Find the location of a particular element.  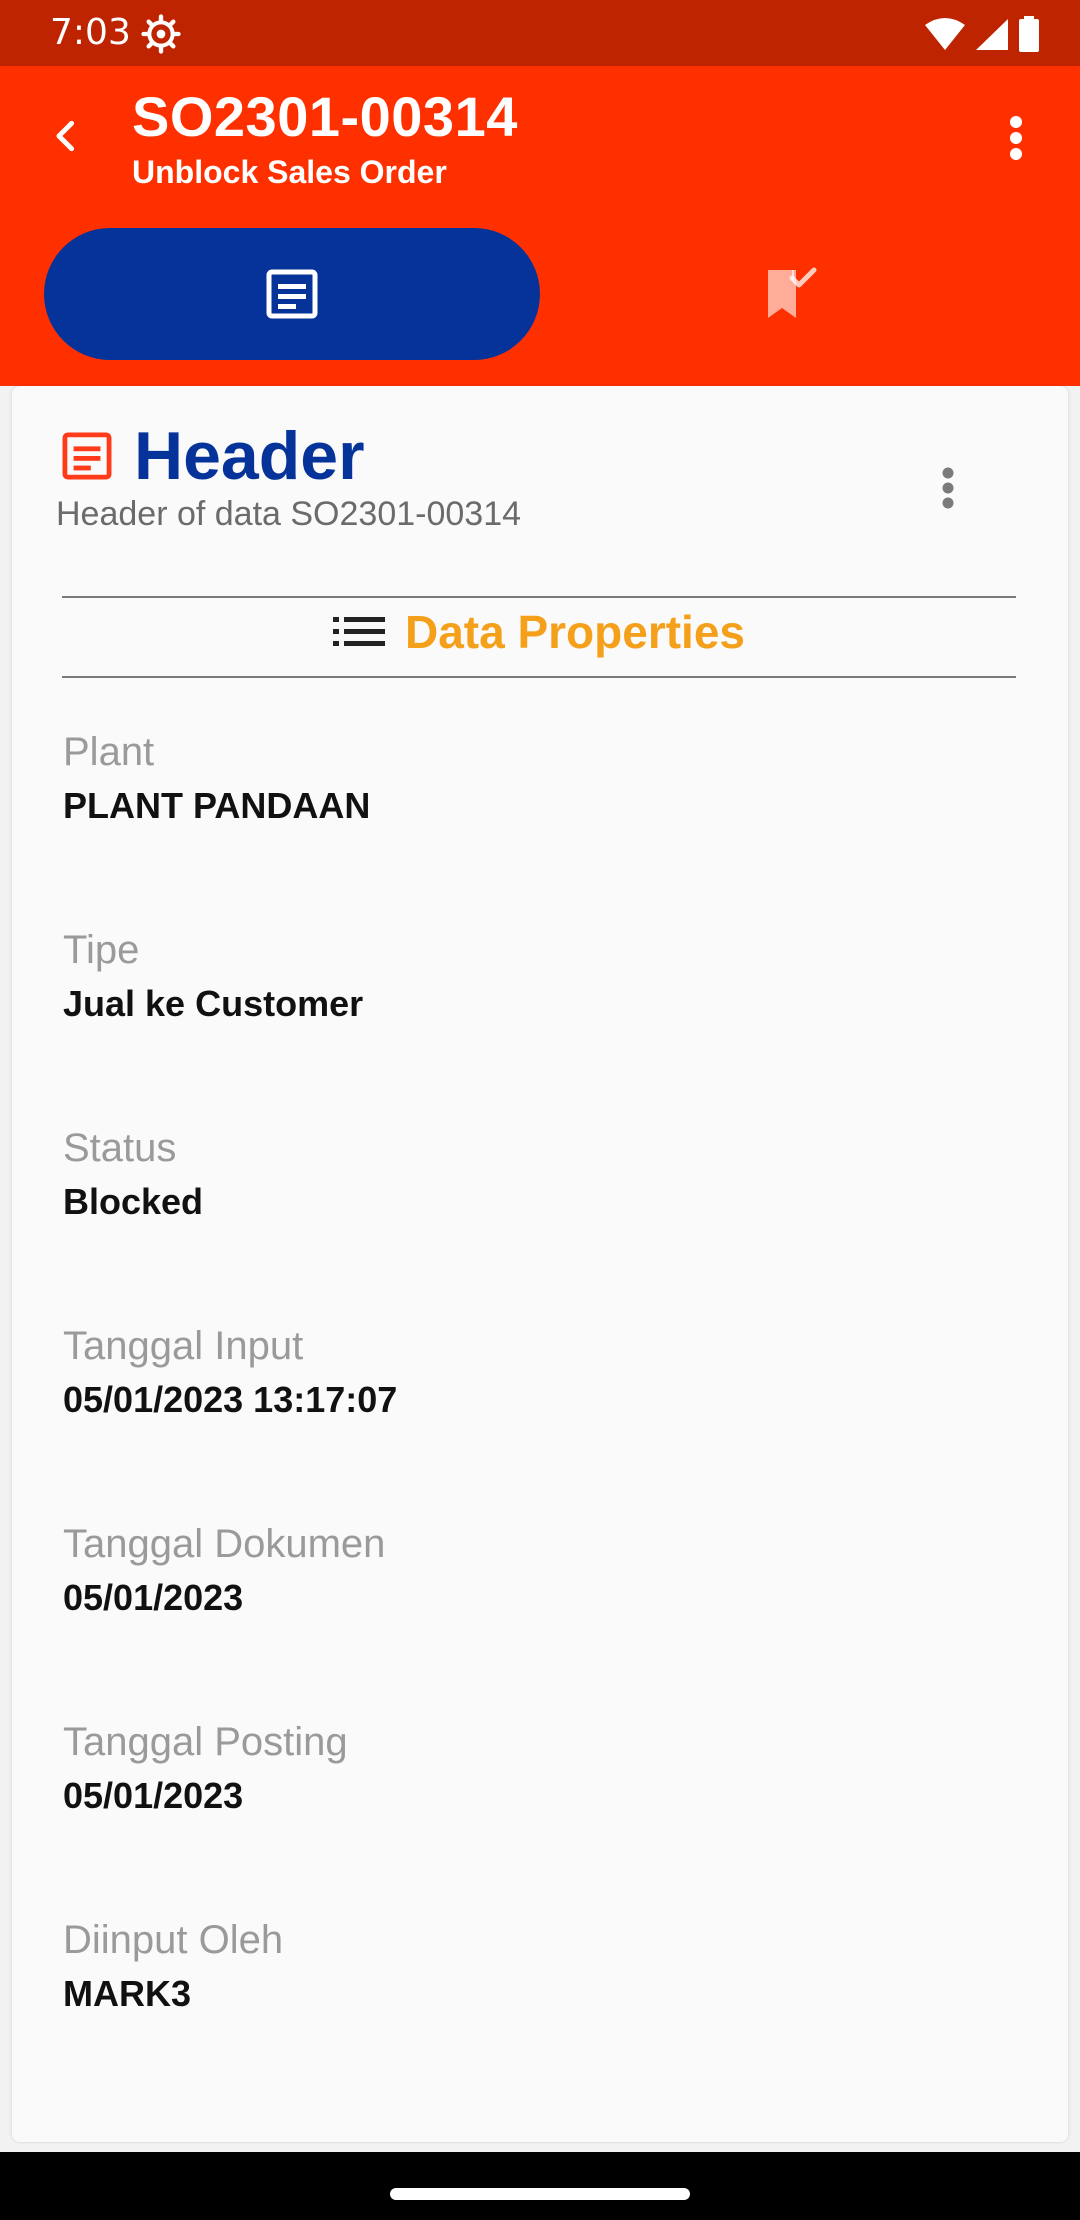

signal-icon is located at coordinates (992, 34).